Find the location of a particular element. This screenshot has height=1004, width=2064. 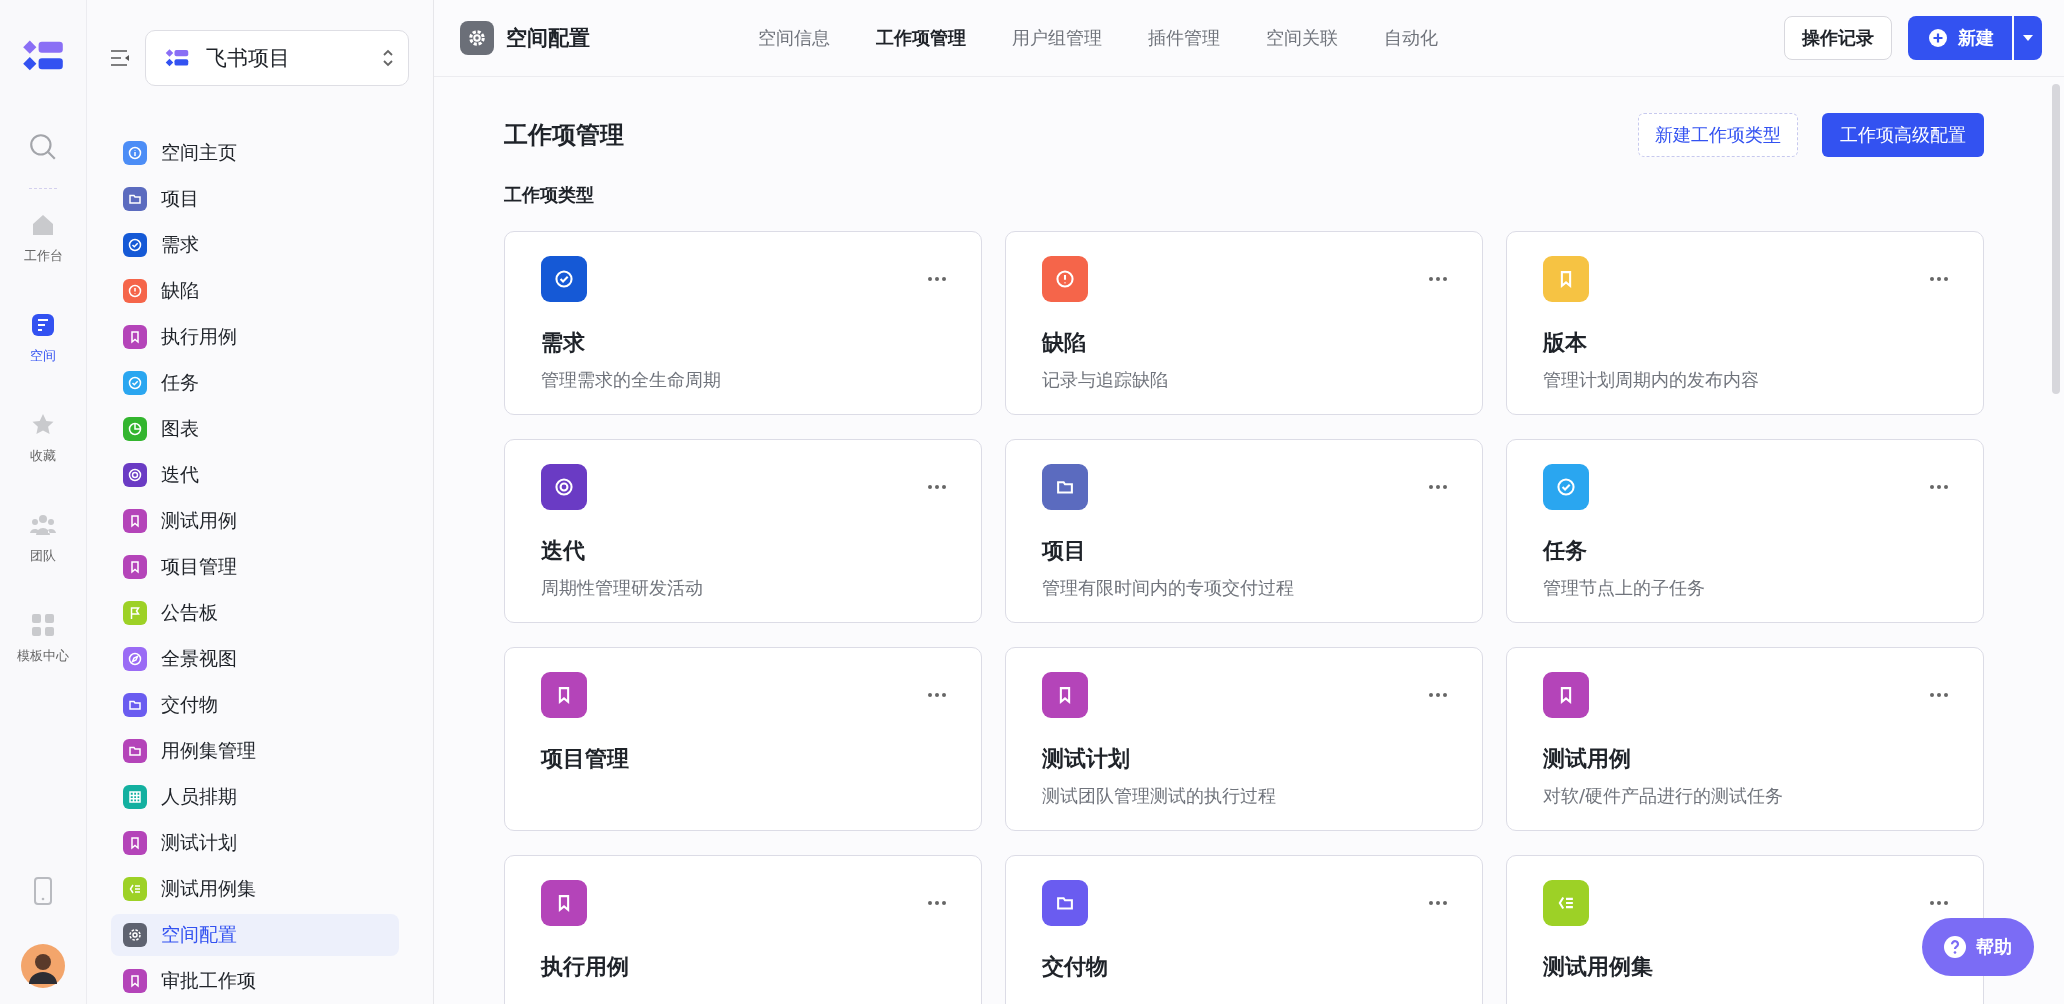

card-title: 测试用例集 is located at coordinates (1598, 967).